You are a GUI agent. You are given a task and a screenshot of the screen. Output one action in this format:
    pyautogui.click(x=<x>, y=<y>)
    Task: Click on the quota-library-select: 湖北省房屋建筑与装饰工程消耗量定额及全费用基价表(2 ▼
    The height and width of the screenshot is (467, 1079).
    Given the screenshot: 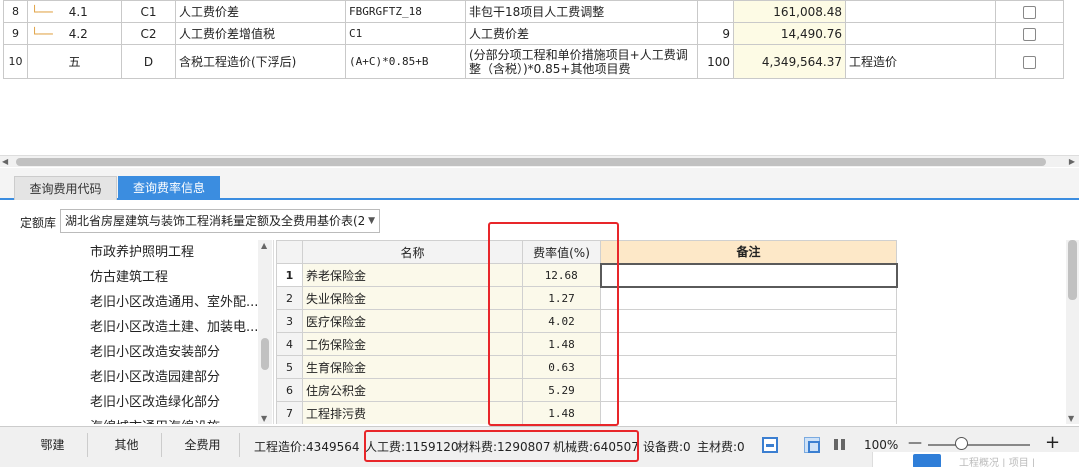 What is the action you would take?
    pyautogui.click(x=220, y=221)
    